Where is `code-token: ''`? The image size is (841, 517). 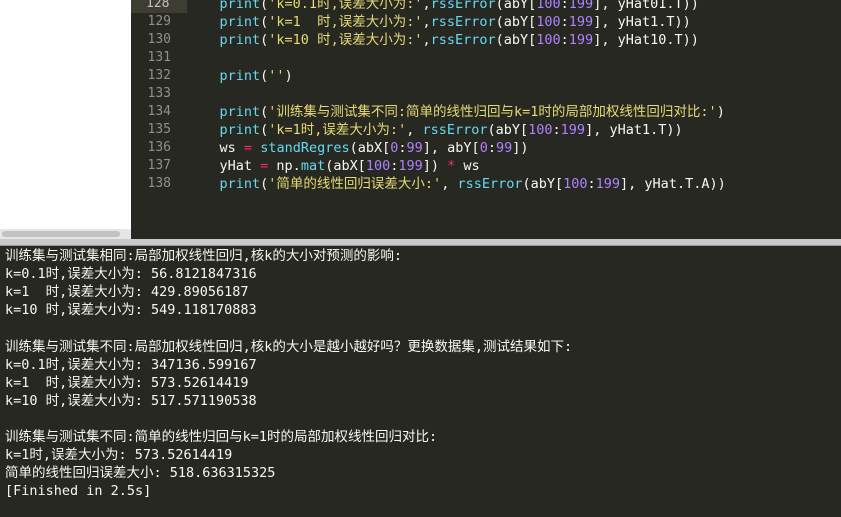 code-token: '' is located at coordinates (276, 76).